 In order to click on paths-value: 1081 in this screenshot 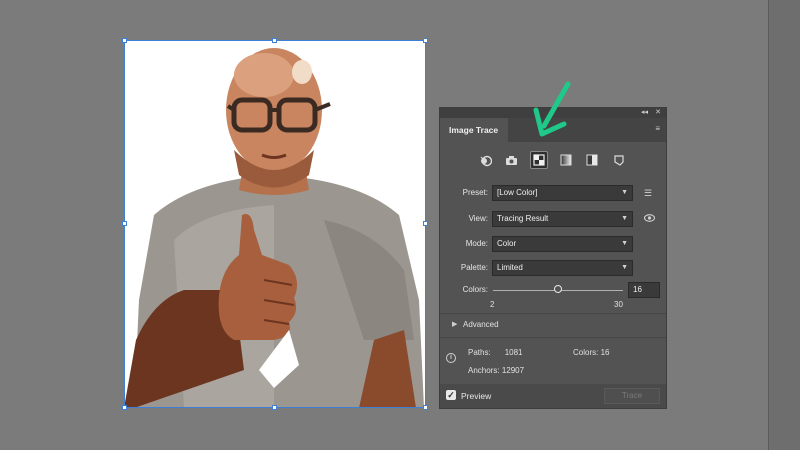, I will do `click(513, 352)`.